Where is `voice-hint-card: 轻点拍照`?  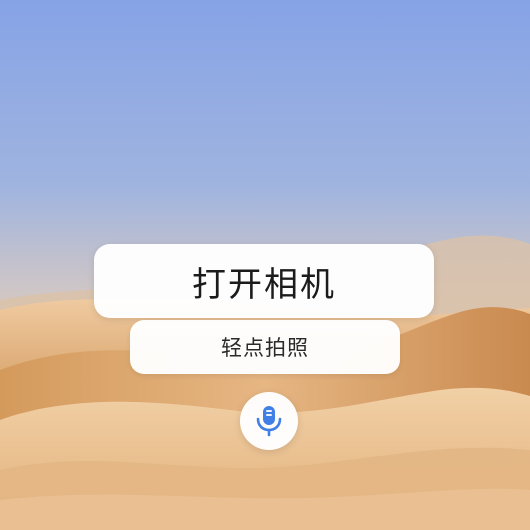
voice-hint-card: 轻点拍照 is located at coordinates (265, 347).